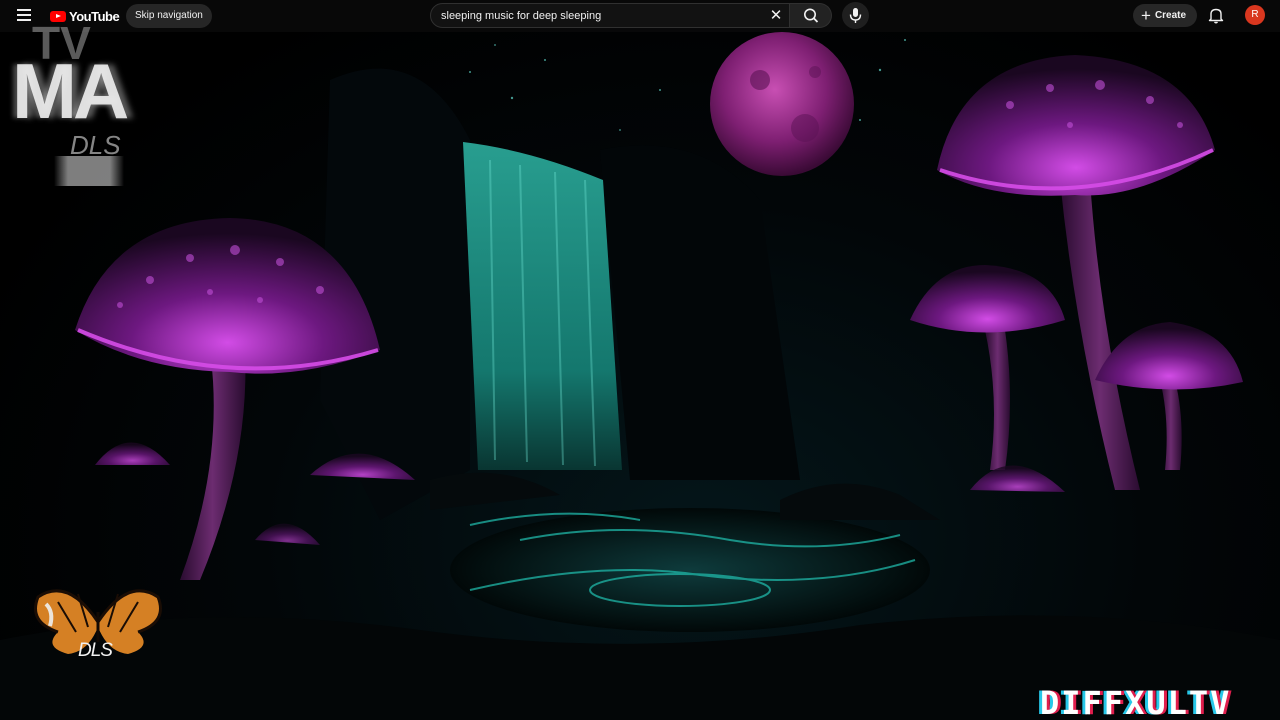  Describe the element at coordinates (601, 15) in the screenshot. I see `search-input` at that location.